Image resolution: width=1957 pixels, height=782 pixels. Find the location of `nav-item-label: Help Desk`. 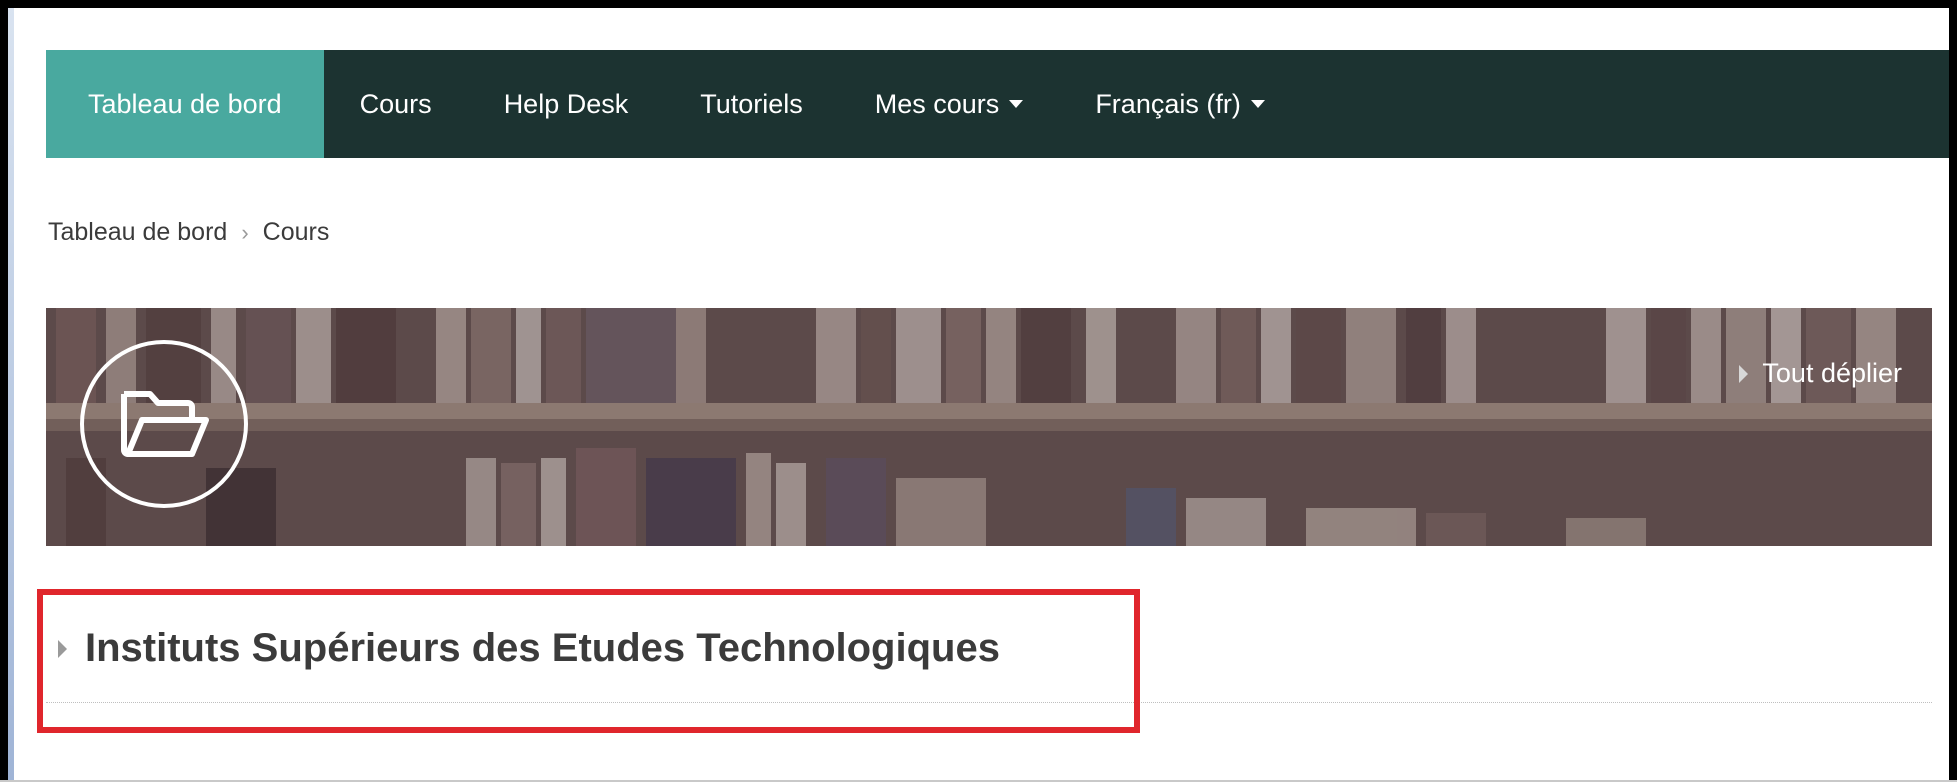

nav-item-label: Help Desk is located at coordinates (566, 103).